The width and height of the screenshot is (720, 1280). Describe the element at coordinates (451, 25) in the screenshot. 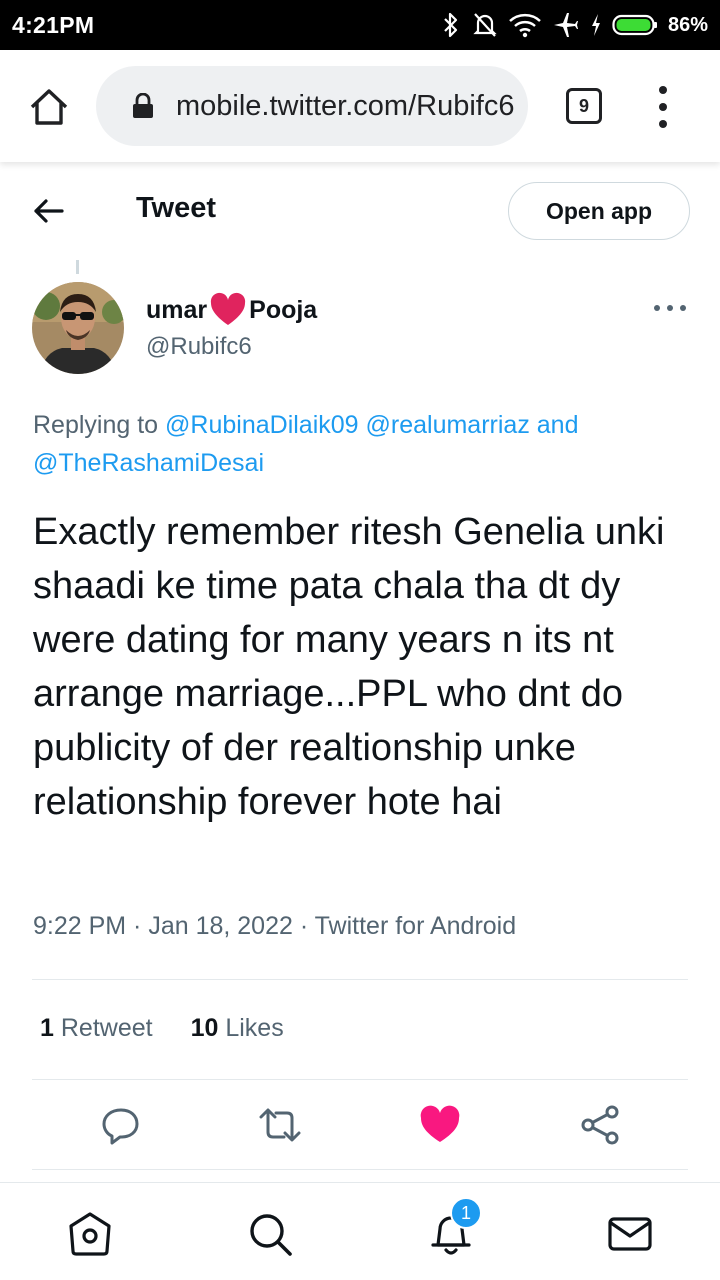

I see `bluetooth-icon` at that location.